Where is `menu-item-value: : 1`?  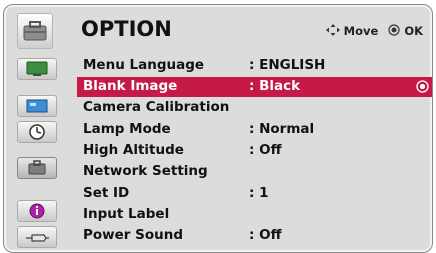
menu-item-value: : 1 is located at coordinates (259, 193).